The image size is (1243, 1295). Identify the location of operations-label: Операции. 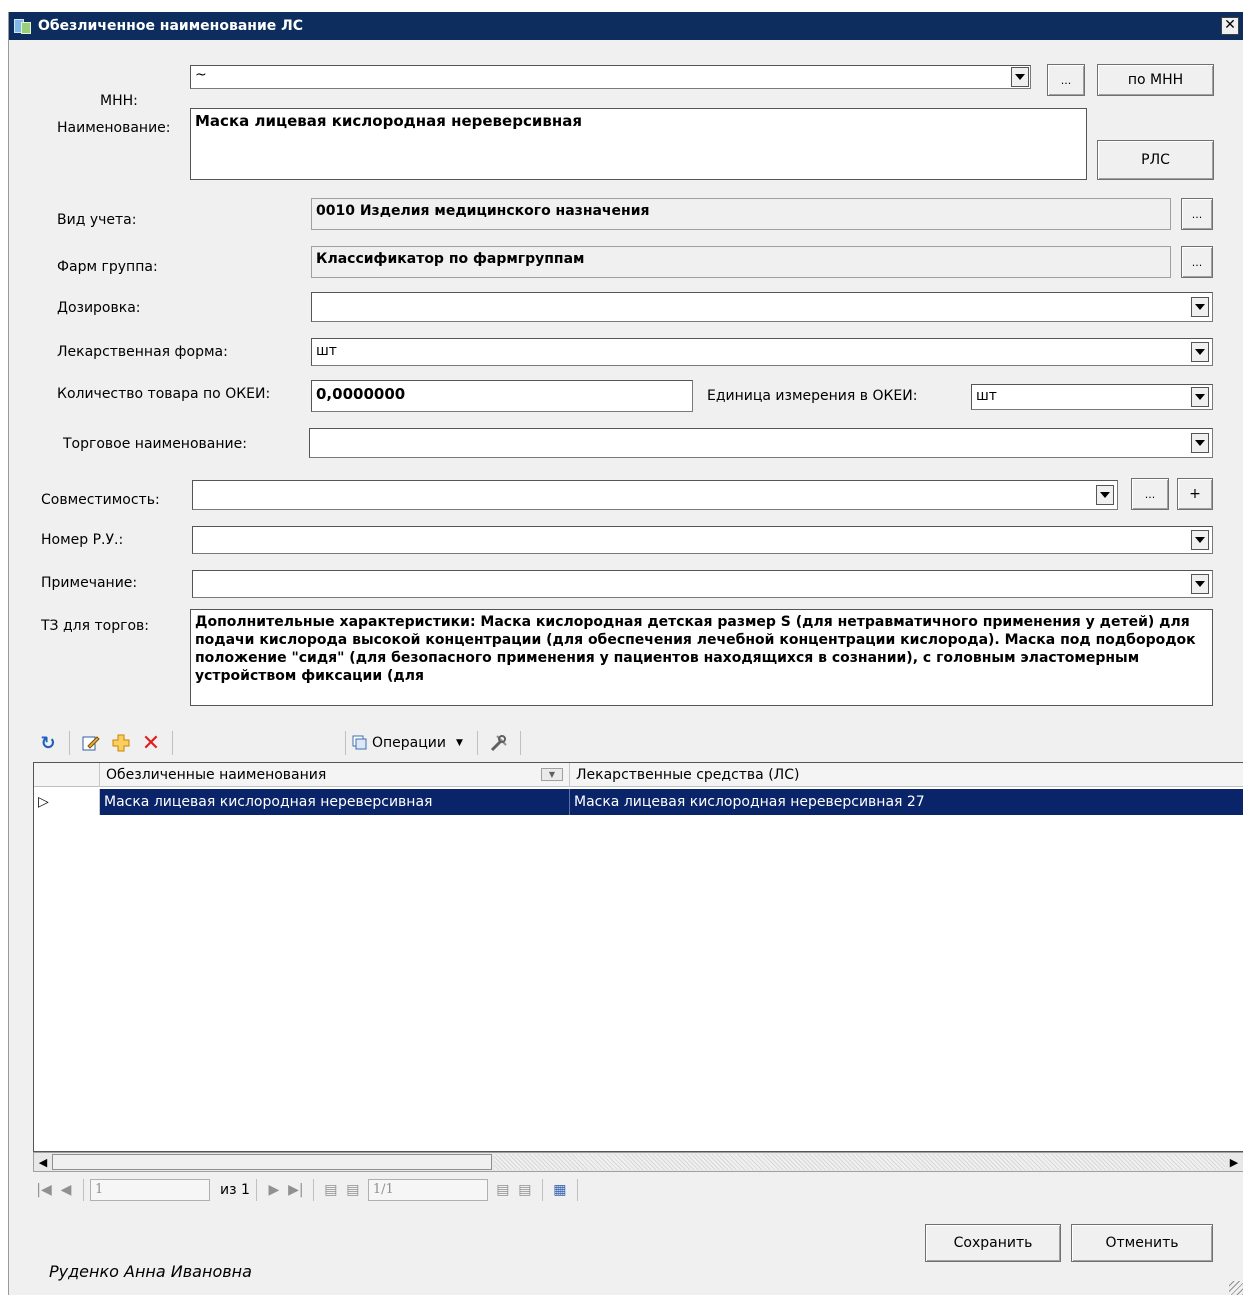
(409, 743).